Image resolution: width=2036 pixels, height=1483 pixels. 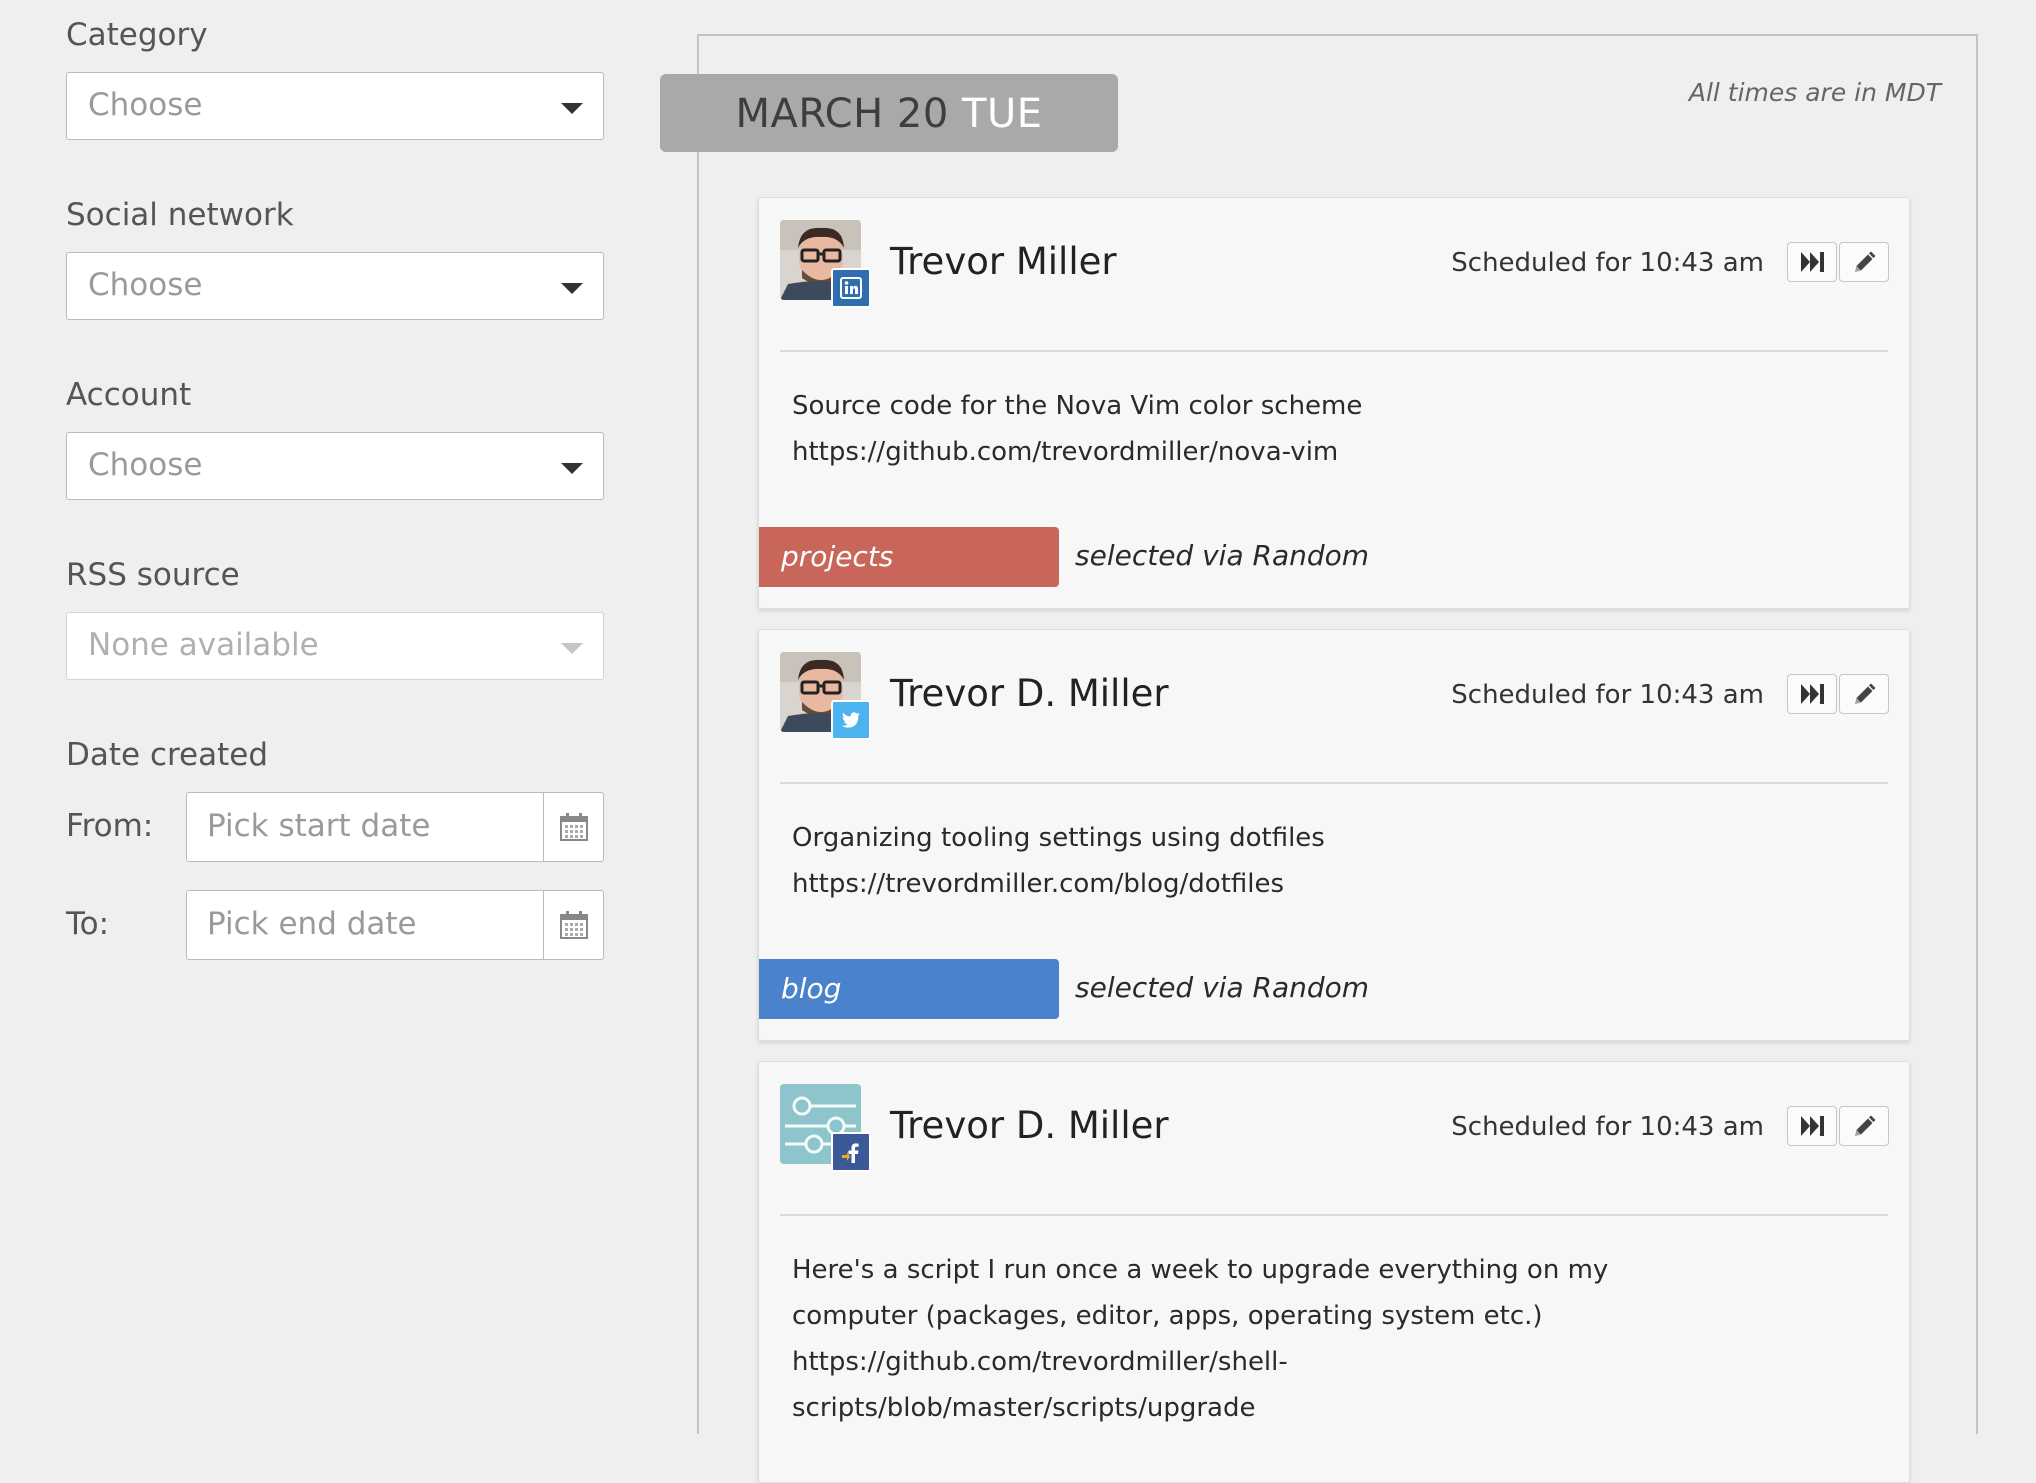 I want to click on end-date-calendar-button, so click(x=573, y=925).